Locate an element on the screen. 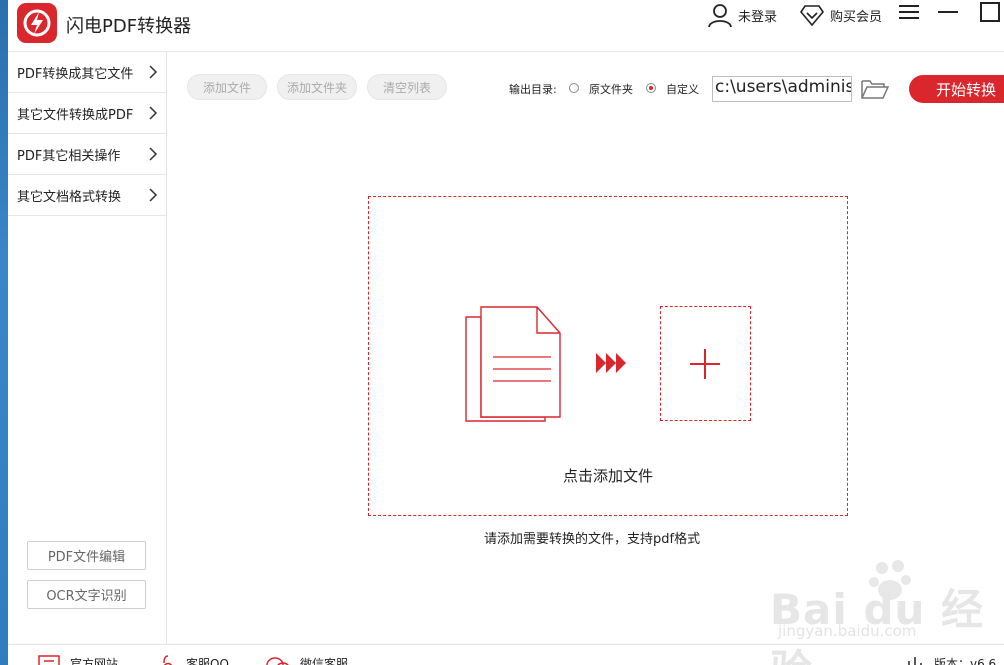 Image resolution: width=1004 pixels, height=665 pixels. sidebar-item-label: 其它文档格式转换 is located at coordinates (69, 197).